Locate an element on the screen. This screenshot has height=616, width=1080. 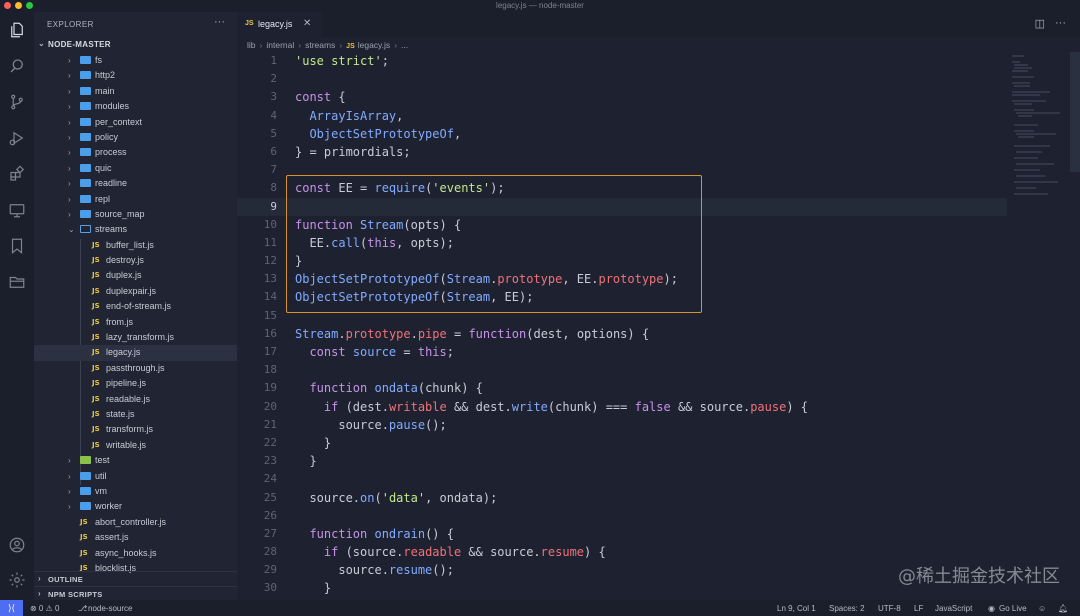
file-item: JS state.js is located at coordinates (135, 414).